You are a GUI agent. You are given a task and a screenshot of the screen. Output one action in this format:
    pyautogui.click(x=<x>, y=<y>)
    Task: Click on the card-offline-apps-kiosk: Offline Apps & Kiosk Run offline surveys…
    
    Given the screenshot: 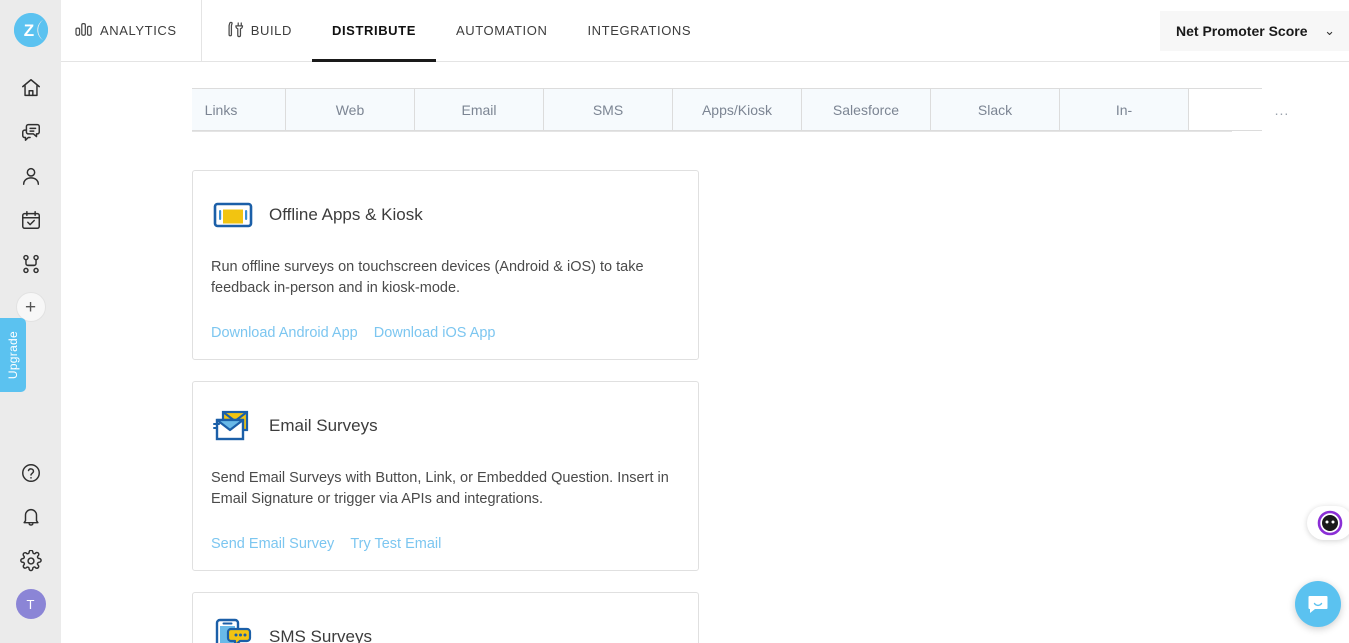 What is the action you would take?
    pyautogui.click(x=445, y=265)
    